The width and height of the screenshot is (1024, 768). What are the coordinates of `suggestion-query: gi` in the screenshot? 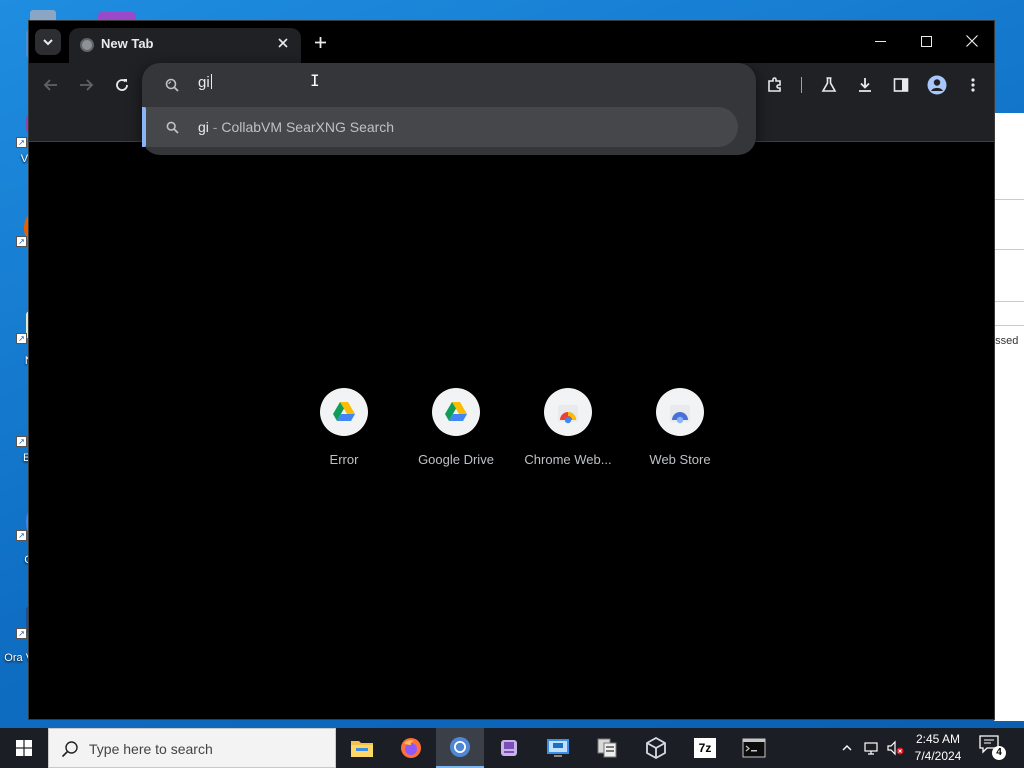 It's located at (203, 127).